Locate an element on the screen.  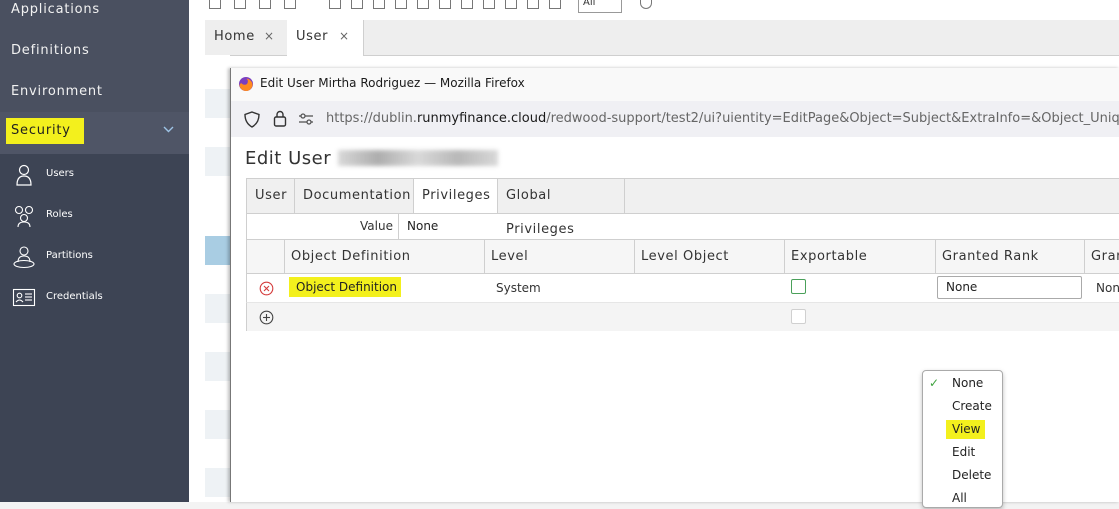
tab-label: Home is located at coordinates (234, 36).